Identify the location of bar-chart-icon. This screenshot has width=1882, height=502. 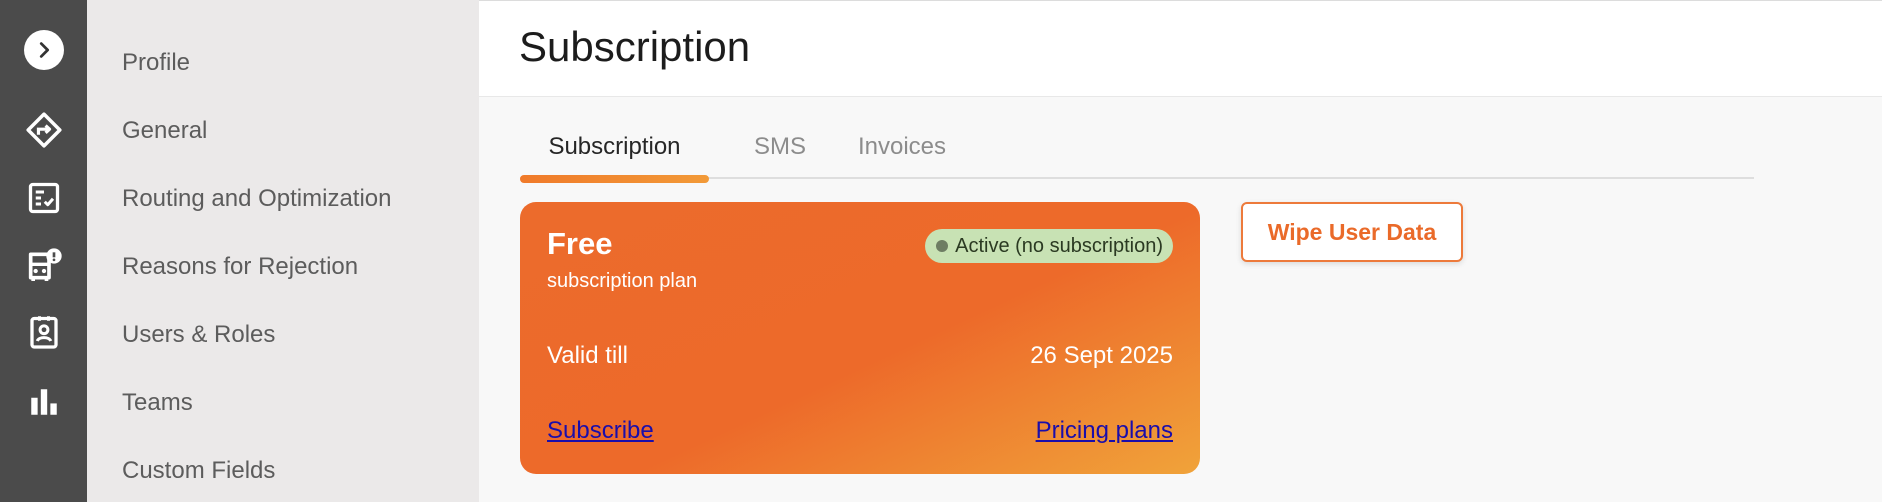
(43, 402).